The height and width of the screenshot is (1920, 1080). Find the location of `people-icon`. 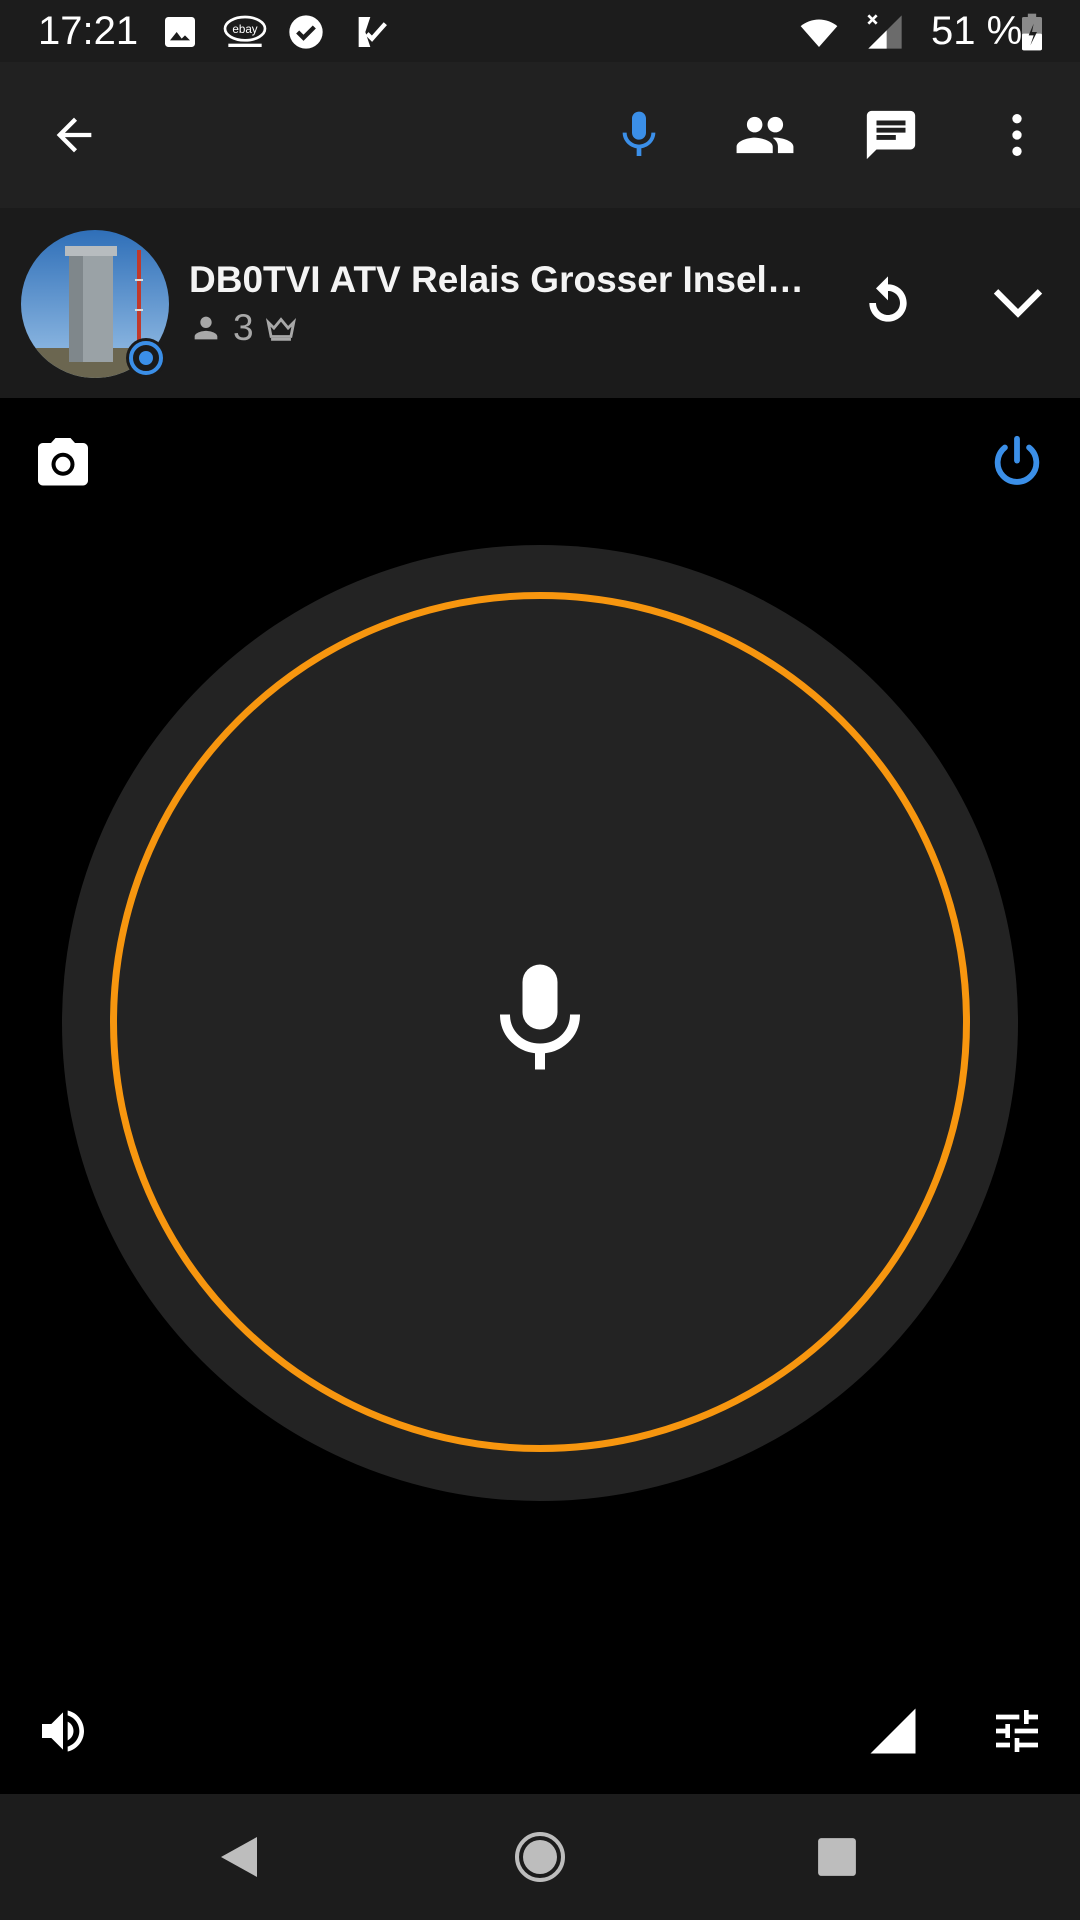

people-icon is located at coordinates (765, 135).